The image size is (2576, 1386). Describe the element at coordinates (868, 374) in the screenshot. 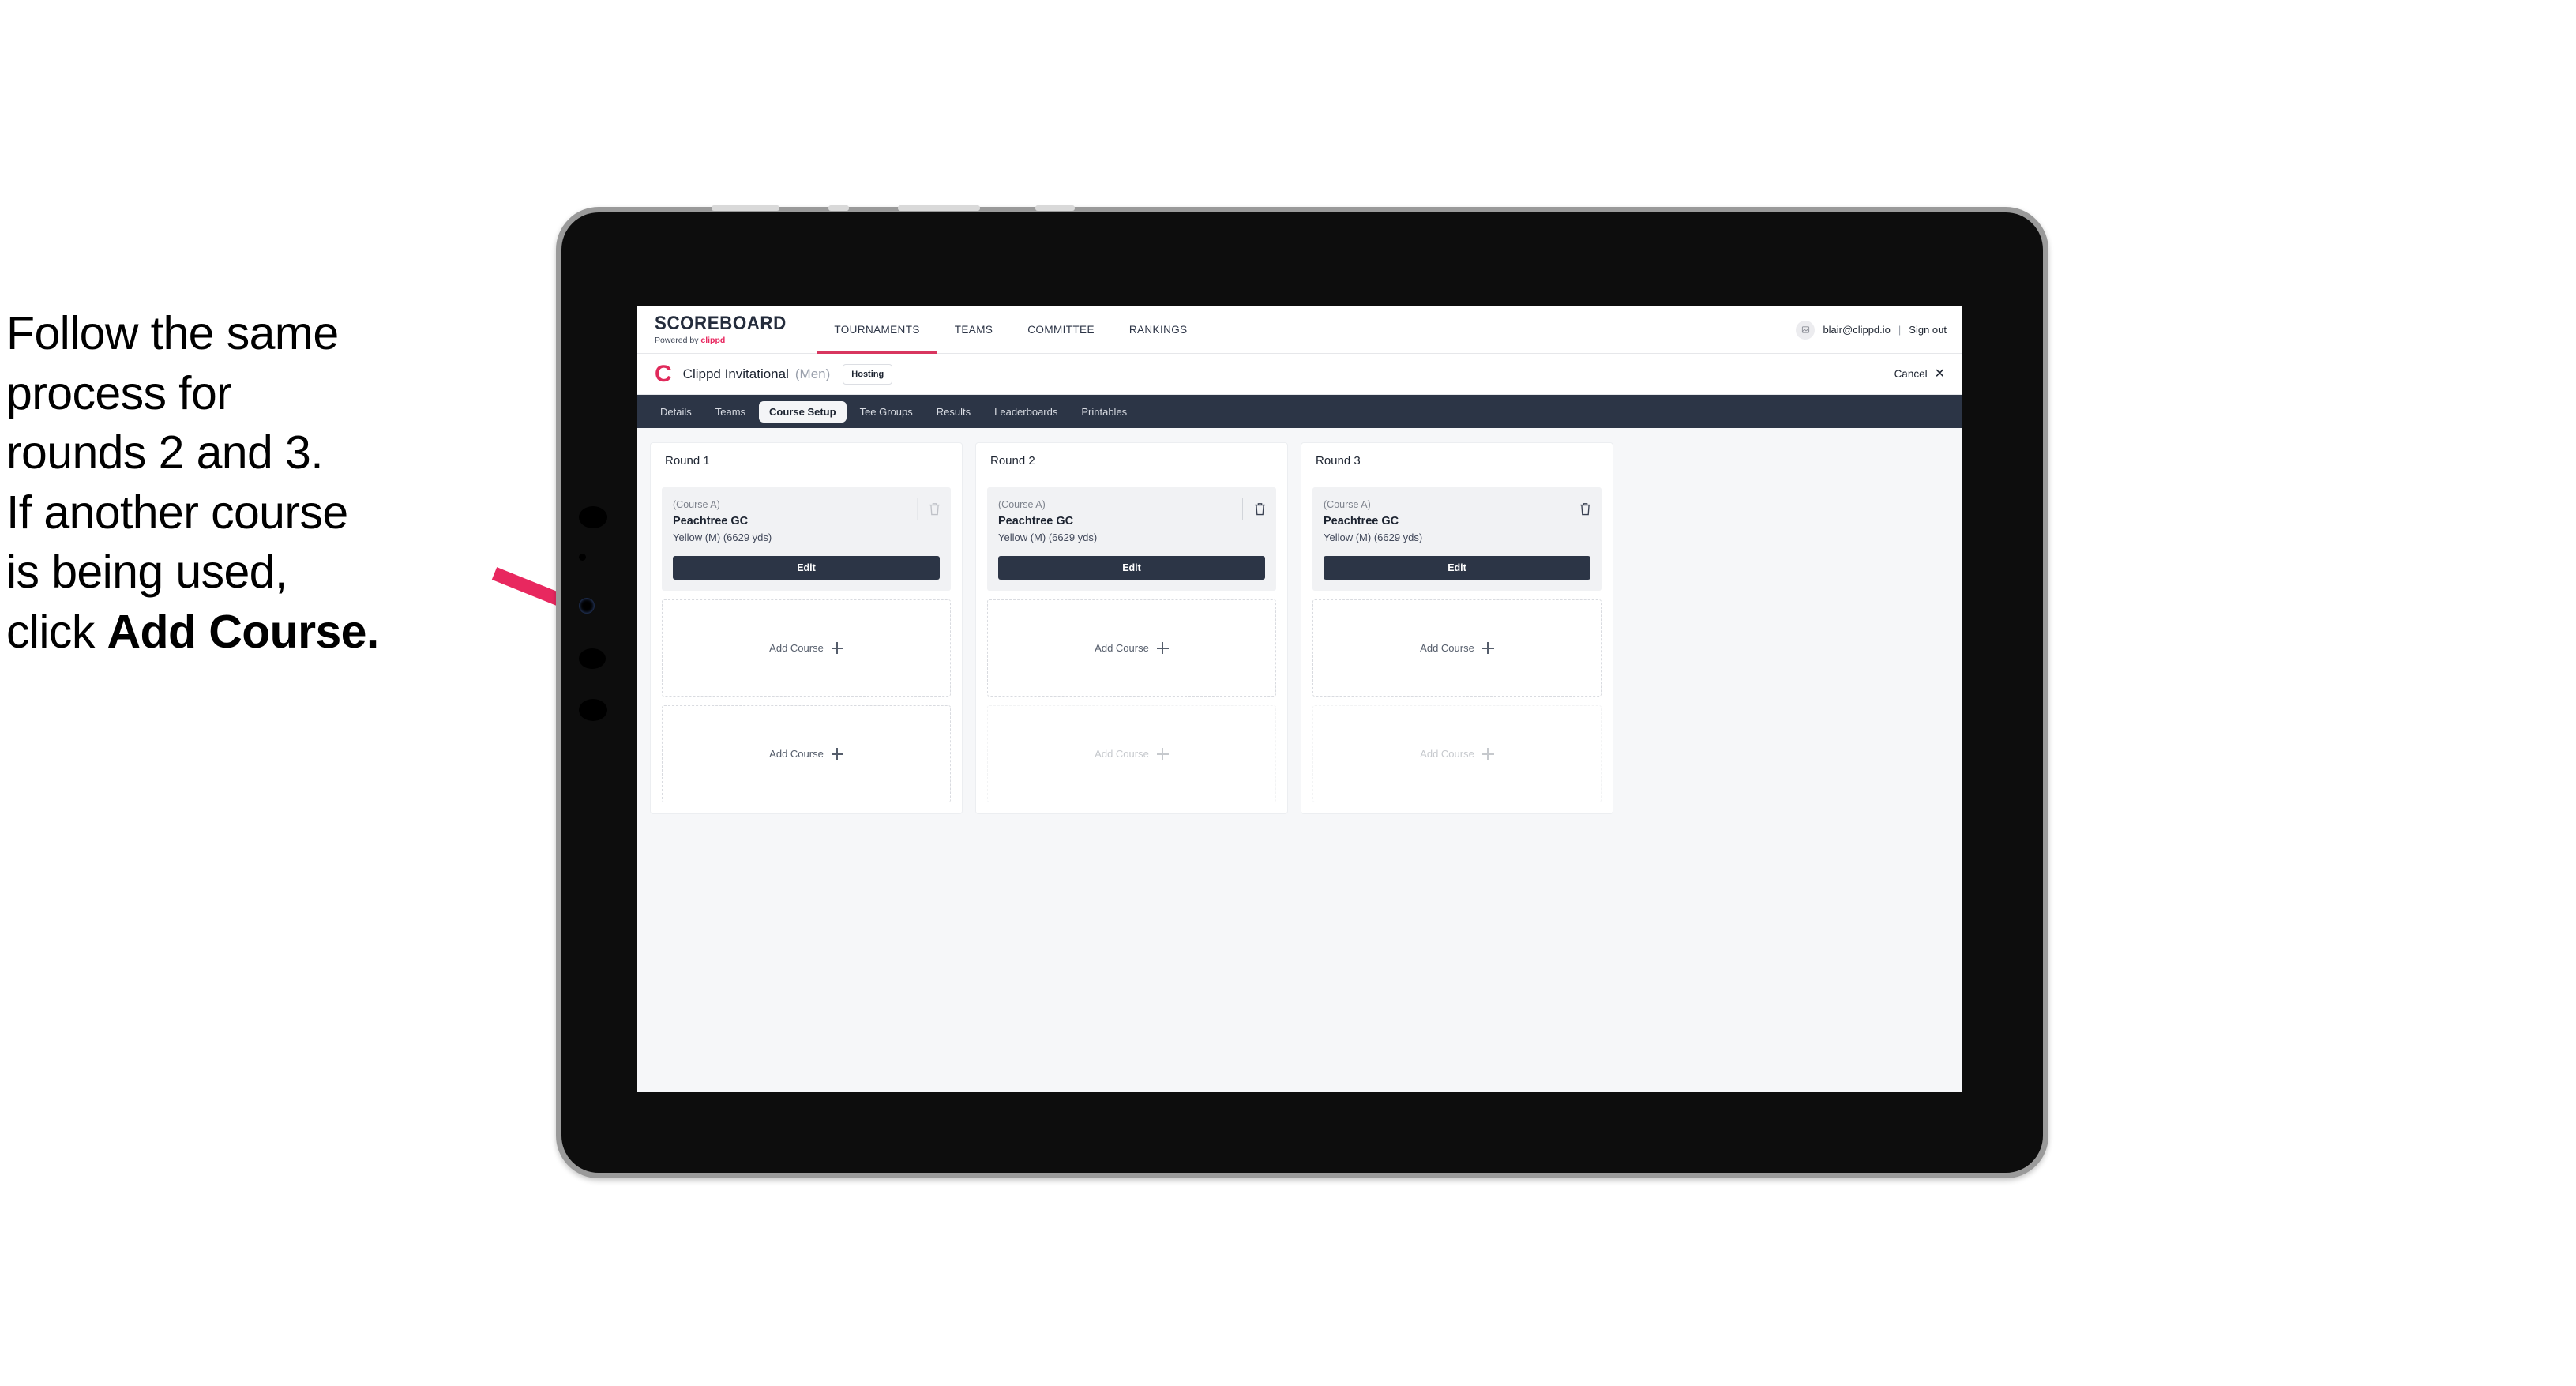

I see `hosting-badge: Hosting` at that location.